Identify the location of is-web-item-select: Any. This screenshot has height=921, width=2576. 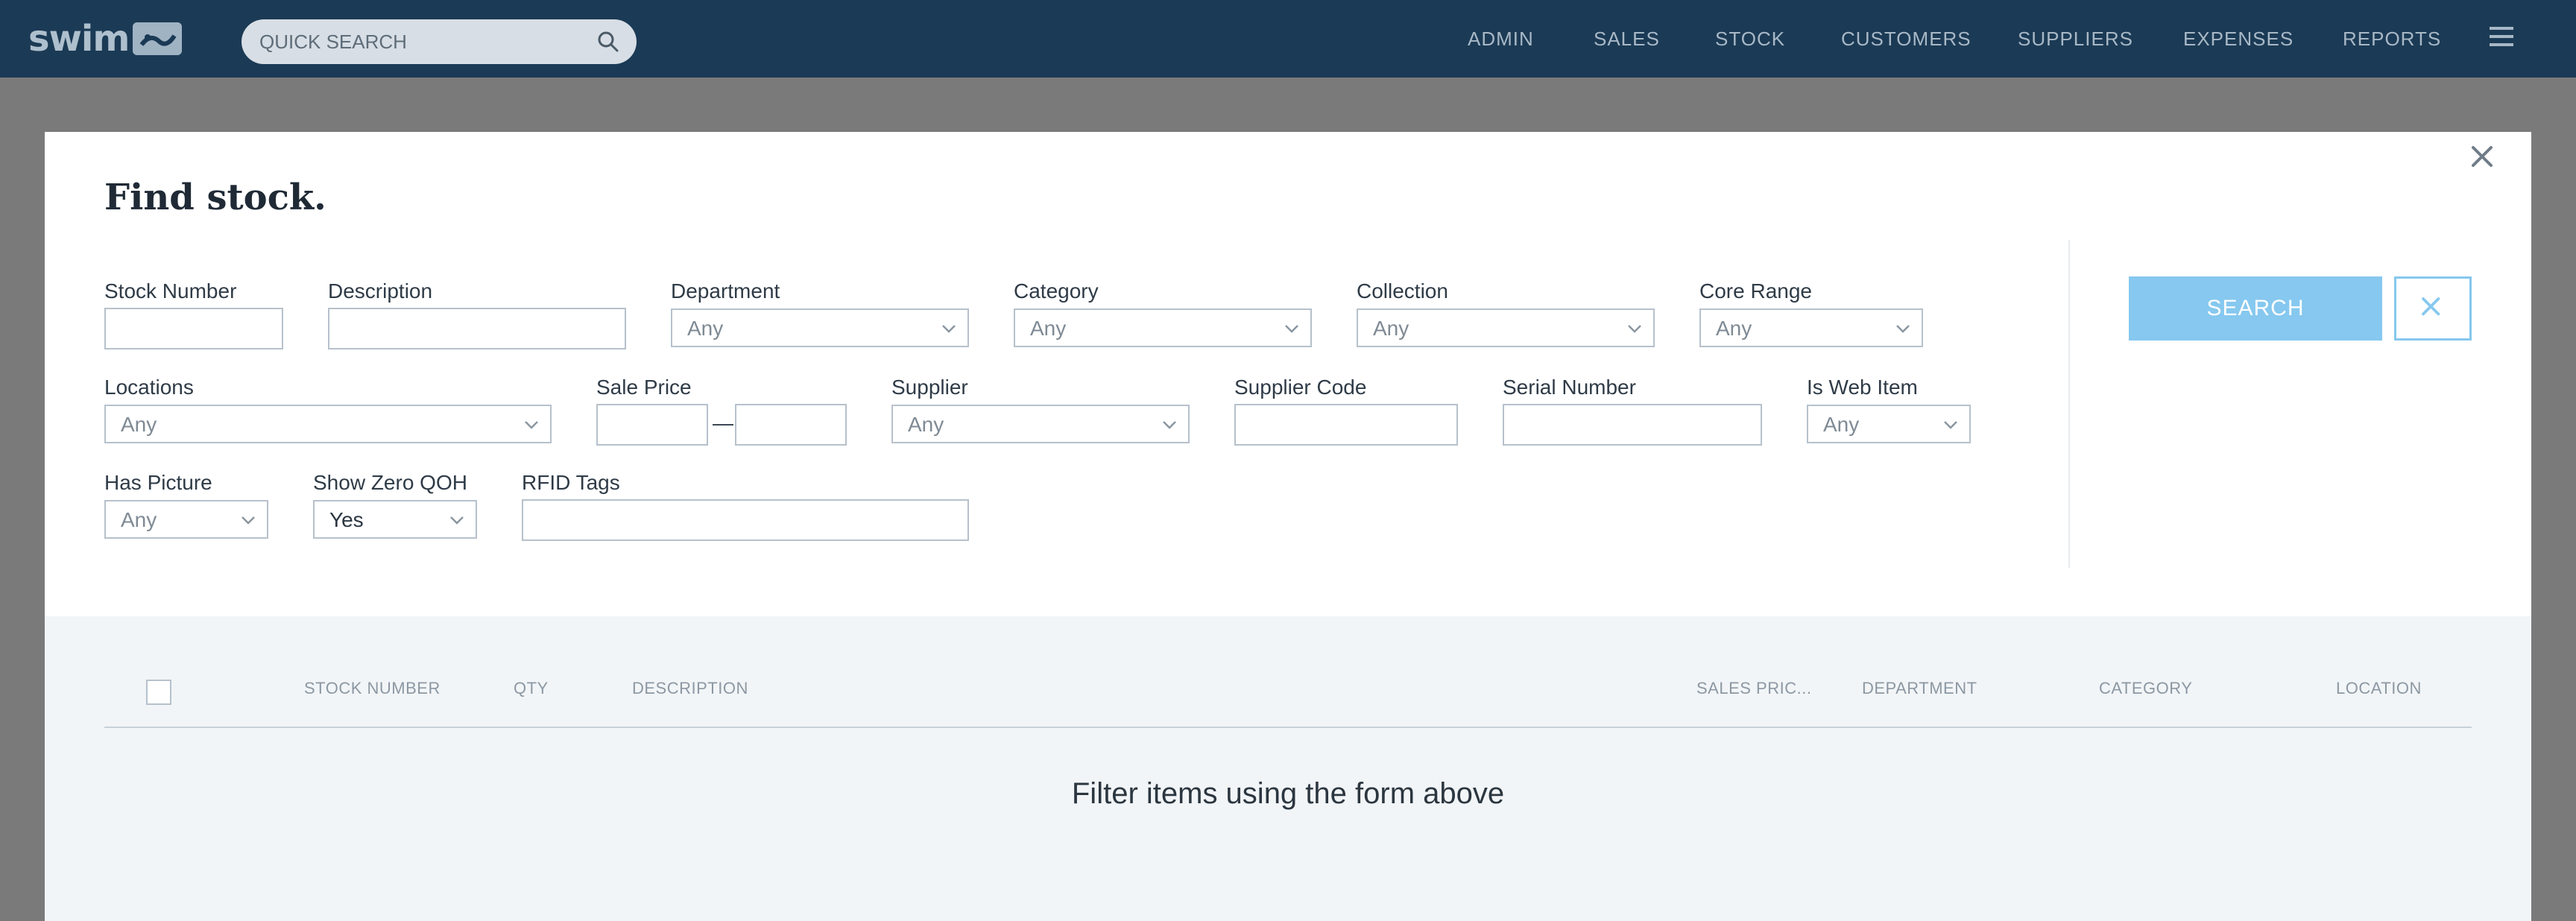
(1889, 424).